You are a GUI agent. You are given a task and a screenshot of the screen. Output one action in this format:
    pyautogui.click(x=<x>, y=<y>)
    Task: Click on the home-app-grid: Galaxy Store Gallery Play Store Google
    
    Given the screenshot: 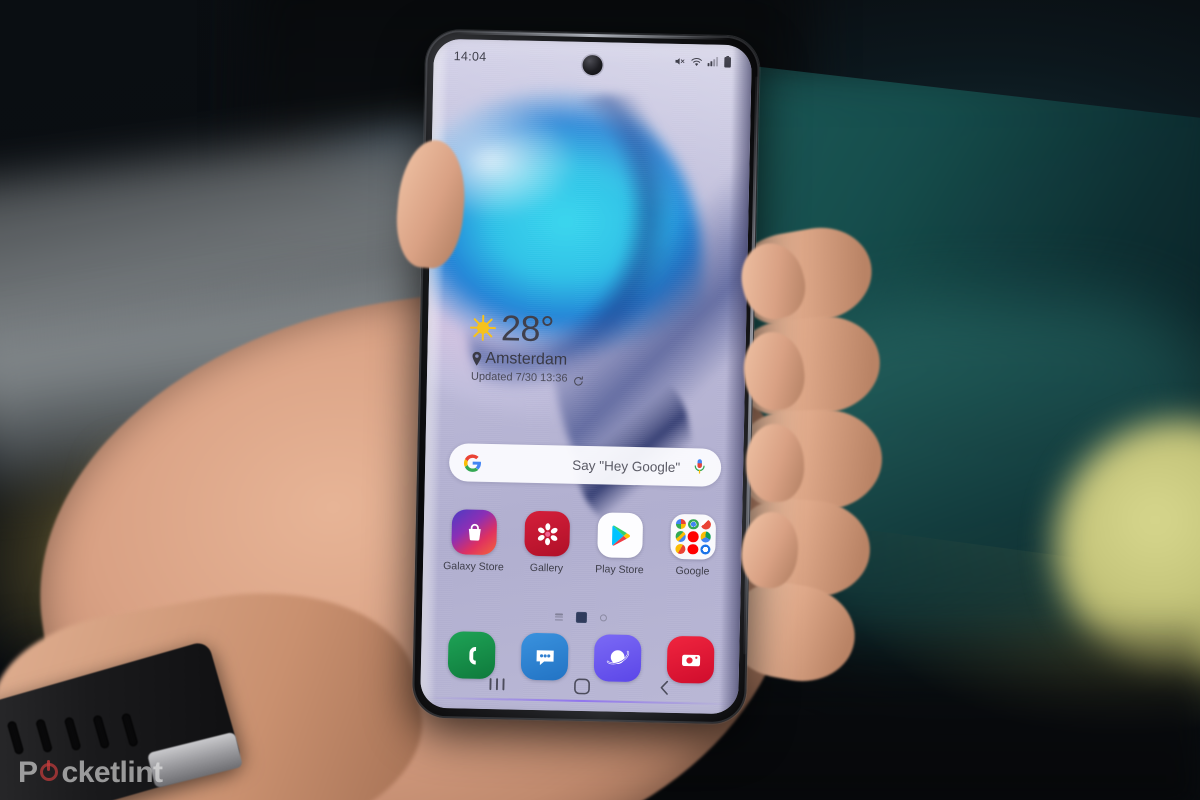 What is the action you would take?
    pyautogui.click(x=583, y=543)
    